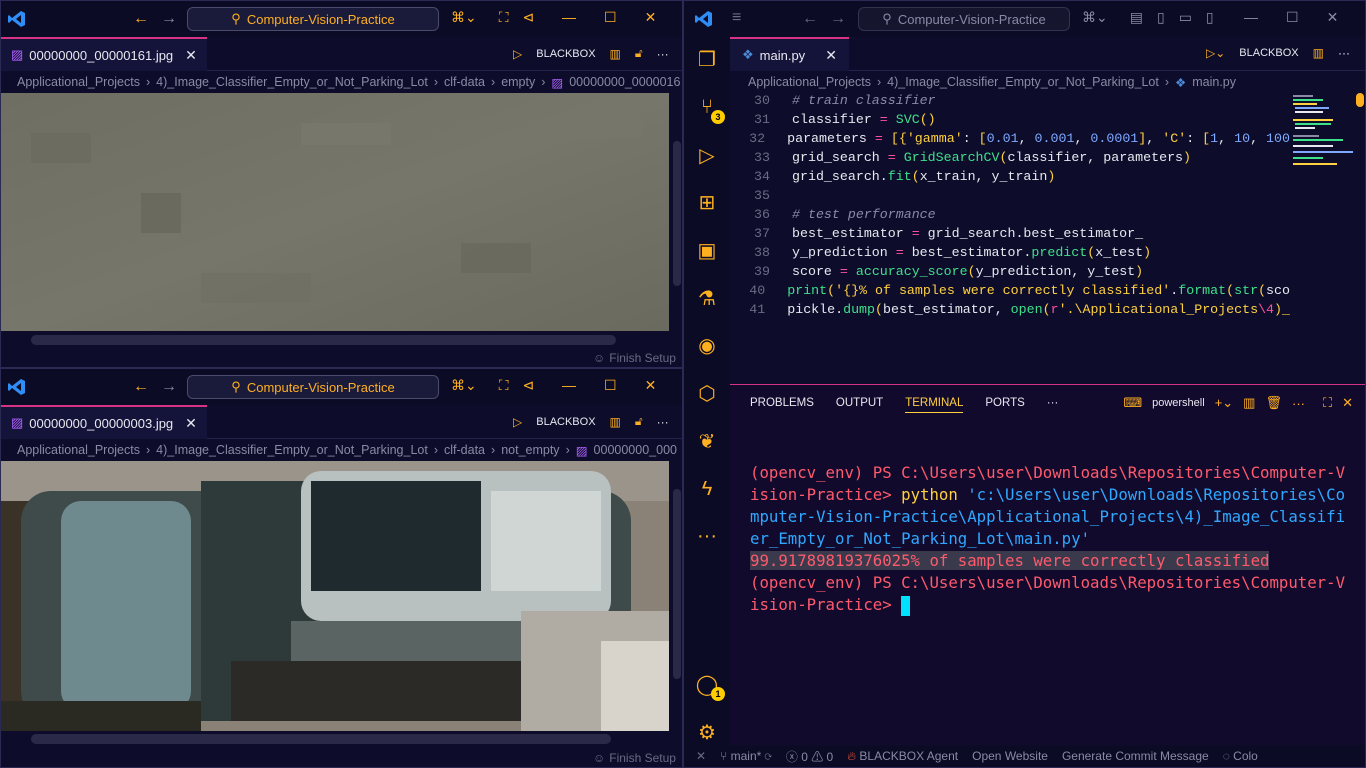 The image size is (1366, 768). What do you see at coordinates (782, 405) in the screenshot?
I see `tab-problems: PROBLEMS` at bounding box center [782, 405].